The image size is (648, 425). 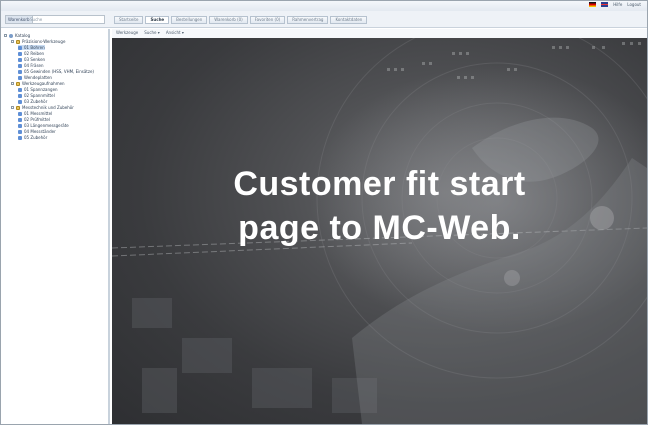 I want to click on tree-item-label: 02 Reiben, so click(x=34, y=53).